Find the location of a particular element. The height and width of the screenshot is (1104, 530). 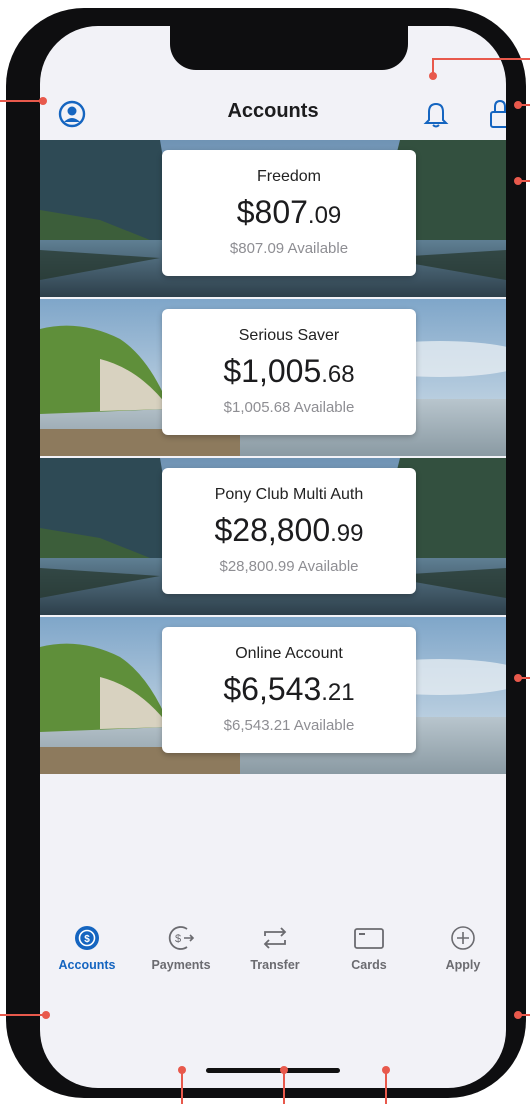

balance-dollars: $28,800 is located at coordinates (272, 530).